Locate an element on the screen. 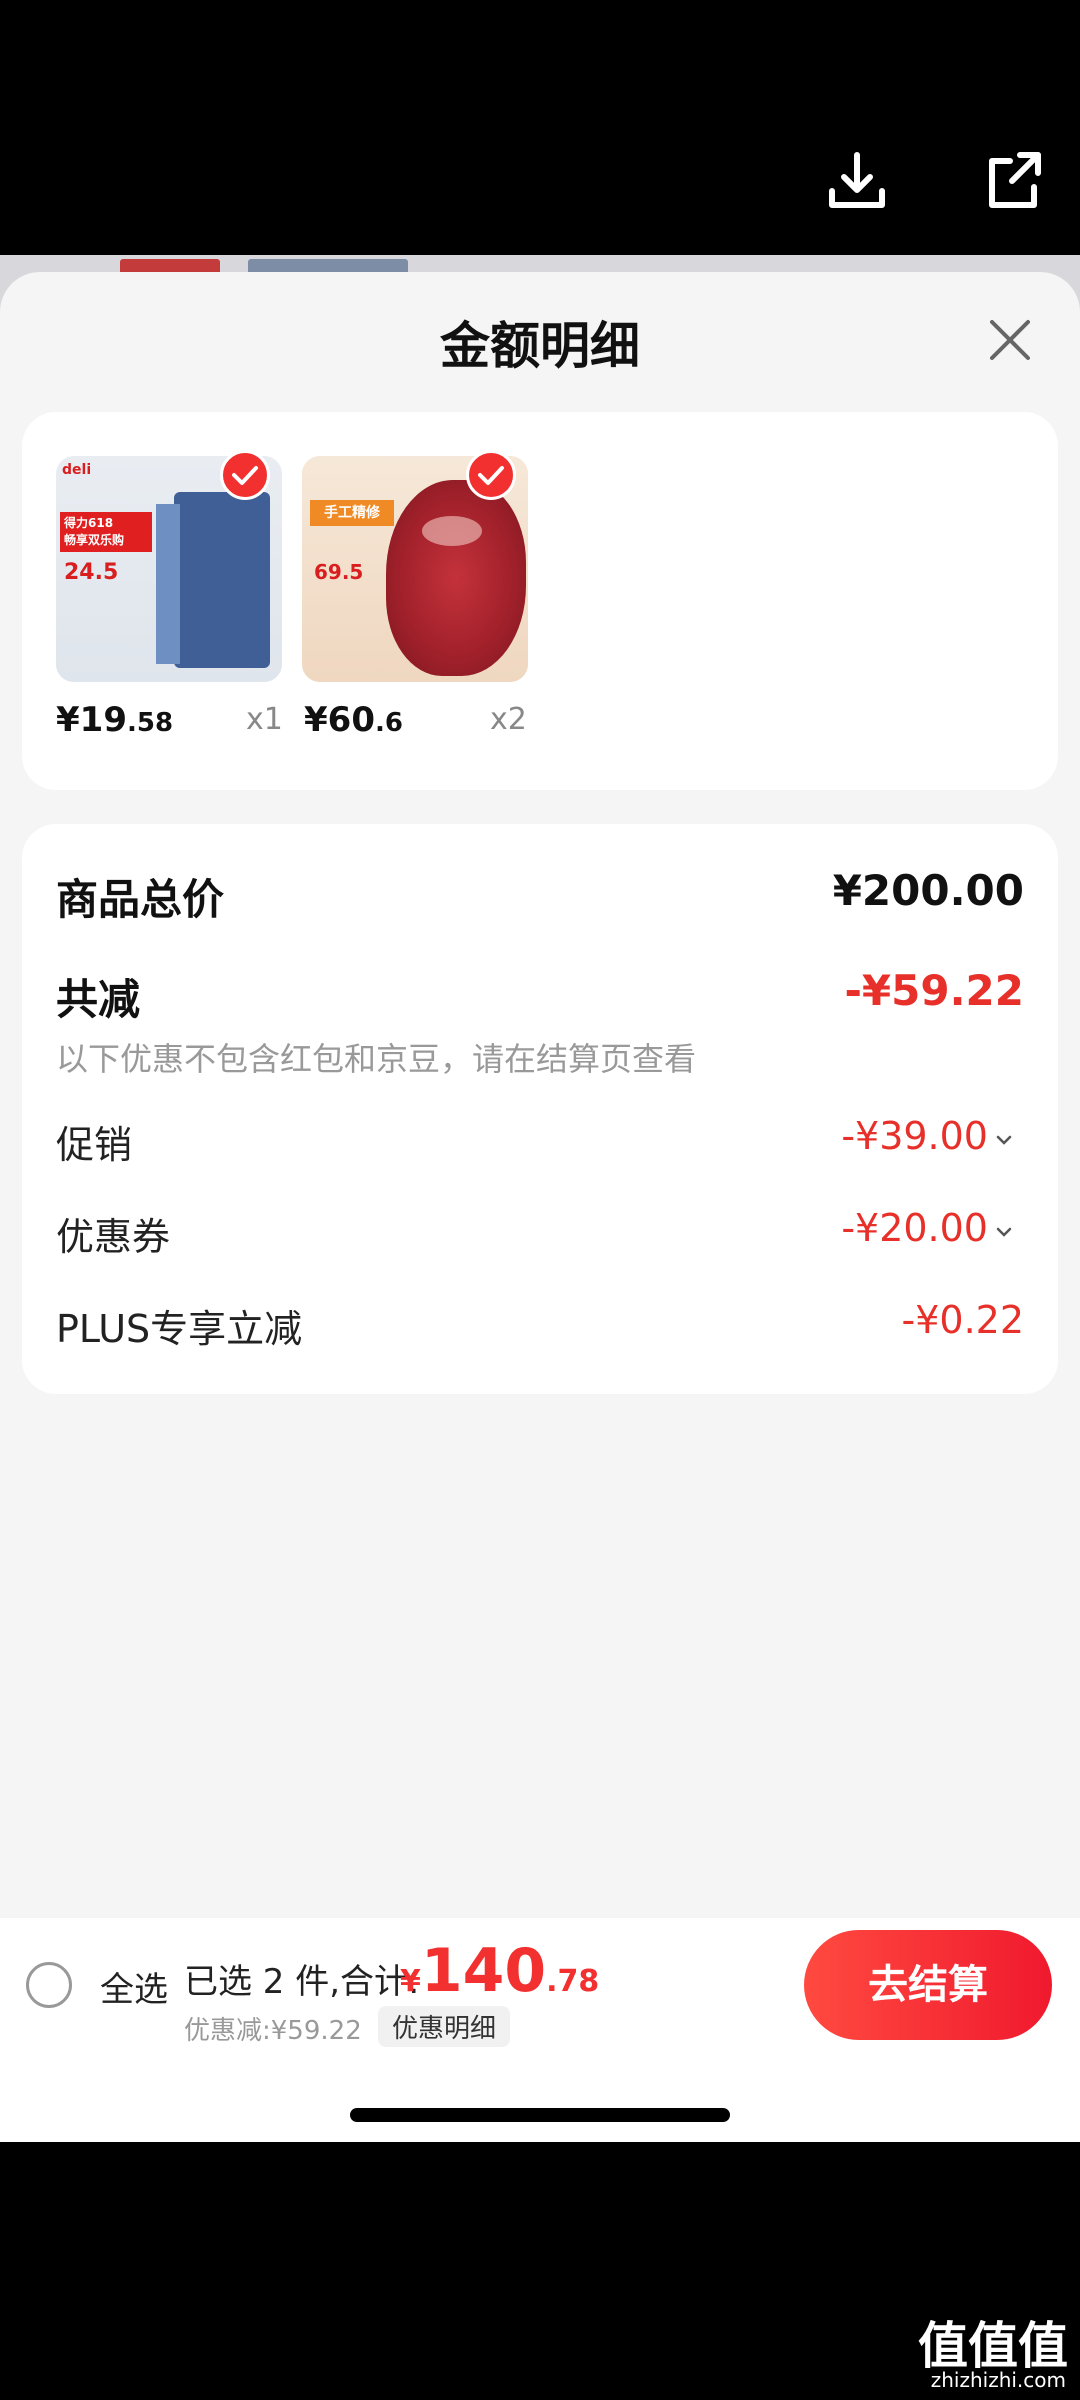 This screenshot has height=2400, width=1080. promo-banner: 得力618 is located at coordinates (89, 523).